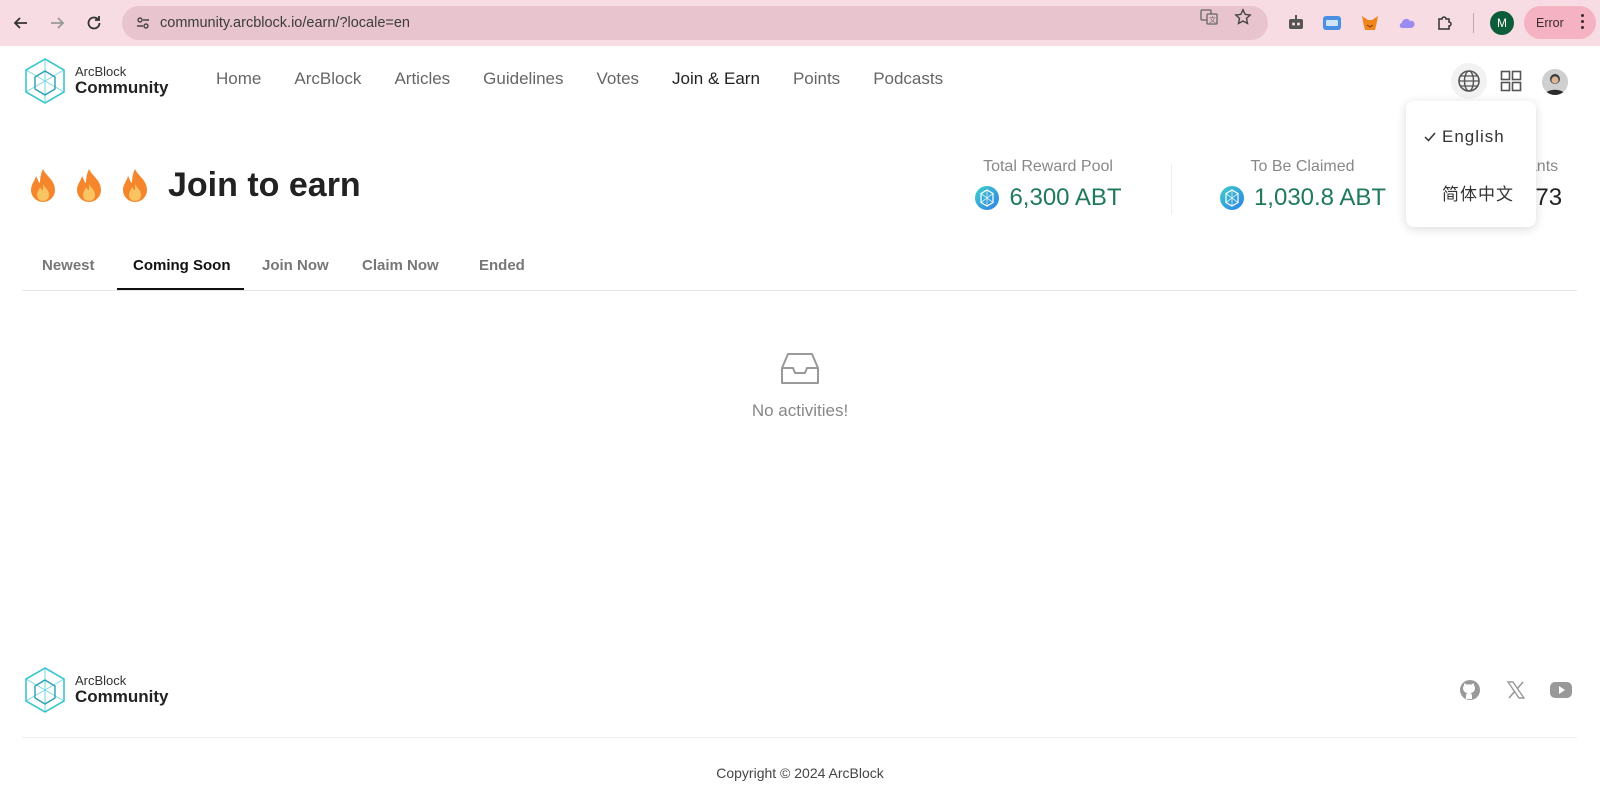 The image size is (1600, 806). I want to click on more-vert-icon, so click(1582, 21).